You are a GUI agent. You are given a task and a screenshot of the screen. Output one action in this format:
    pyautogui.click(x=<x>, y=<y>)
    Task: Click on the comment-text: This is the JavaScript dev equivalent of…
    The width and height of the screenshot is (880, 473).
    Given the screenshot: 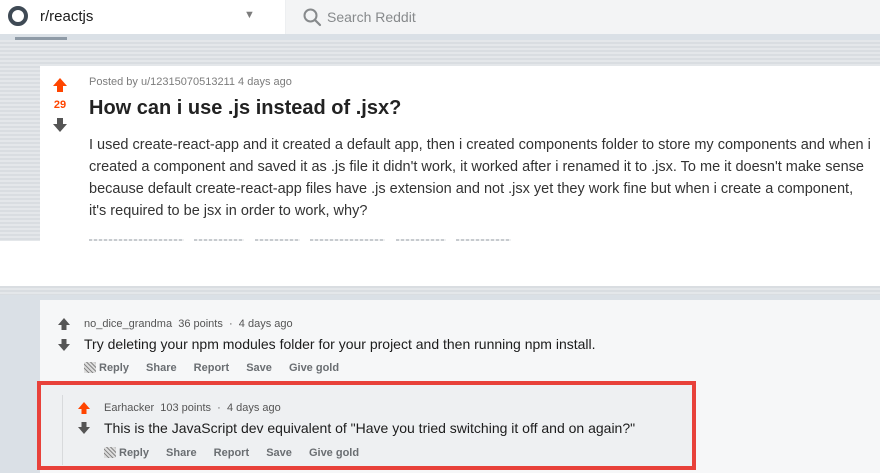 What is the action you would take?
    pyautogui.click(x=370, y=428)
    